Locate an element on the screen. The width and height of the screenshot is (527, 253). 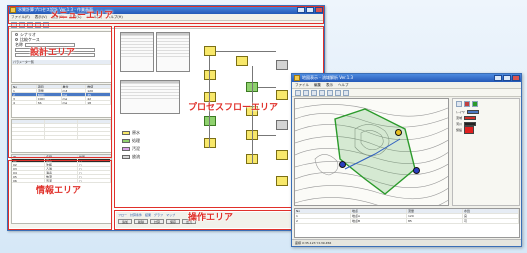
layer-row: 施設 is located at coordinates (486, 130).